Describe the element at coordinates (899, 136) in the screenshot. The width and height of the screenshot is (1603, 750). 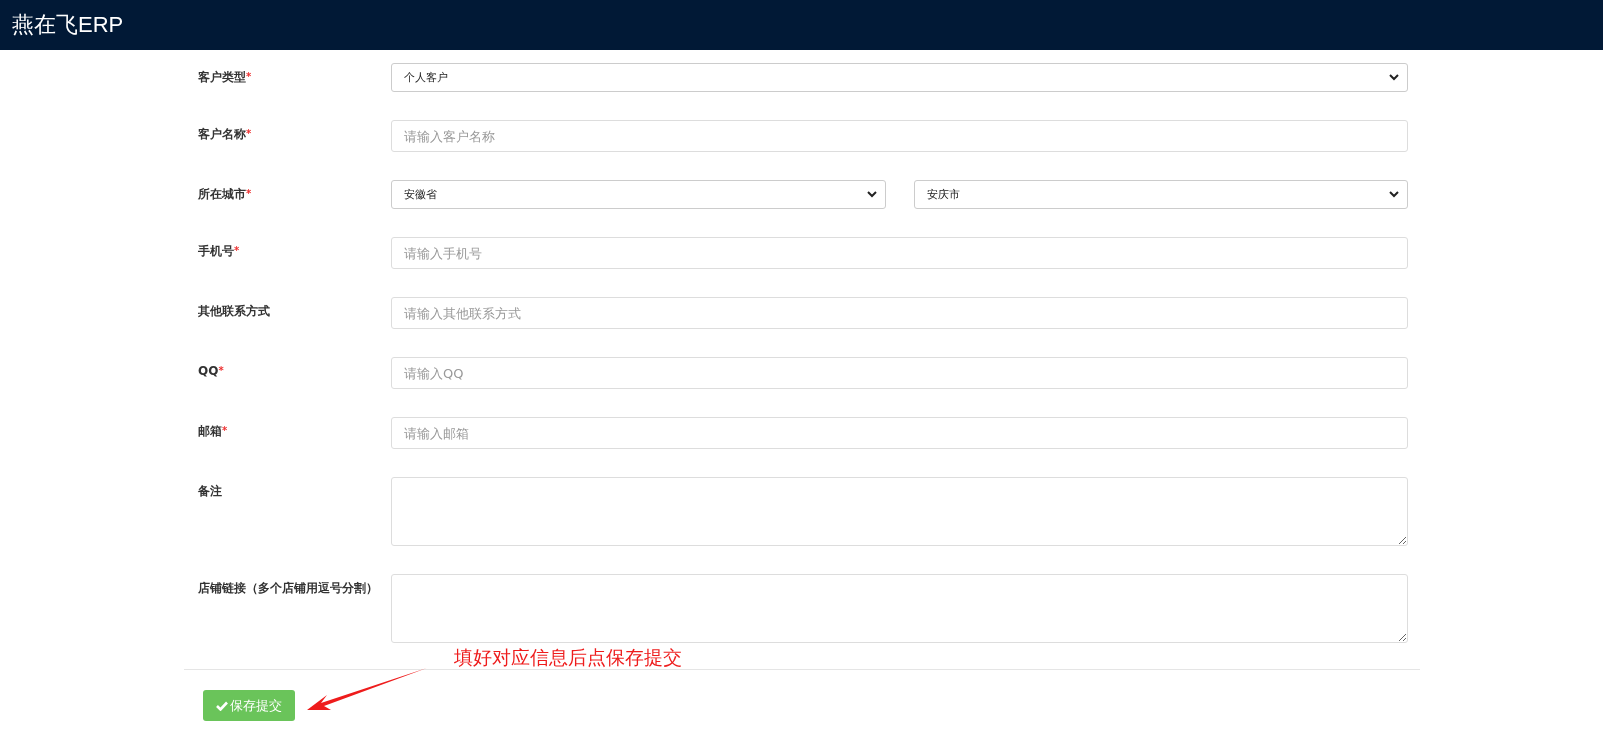
I see `text-input-field: 请输入客户名称` at that location.